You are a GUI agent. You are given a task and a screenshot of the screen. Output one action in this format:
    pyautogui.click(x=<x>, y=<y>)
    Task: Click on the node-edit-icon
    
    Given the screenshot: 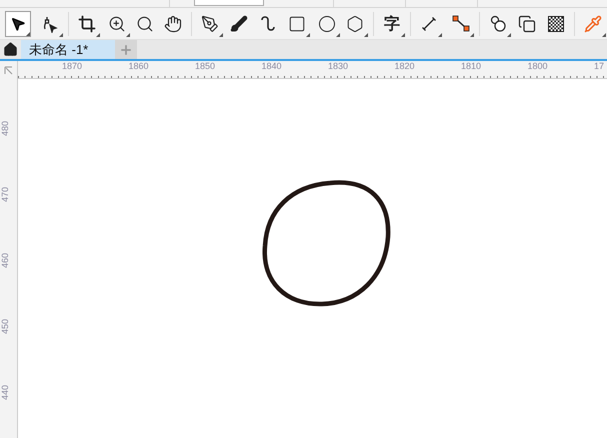 What is the action you would take?
    pyautogui.click(x=50, y=23)
    